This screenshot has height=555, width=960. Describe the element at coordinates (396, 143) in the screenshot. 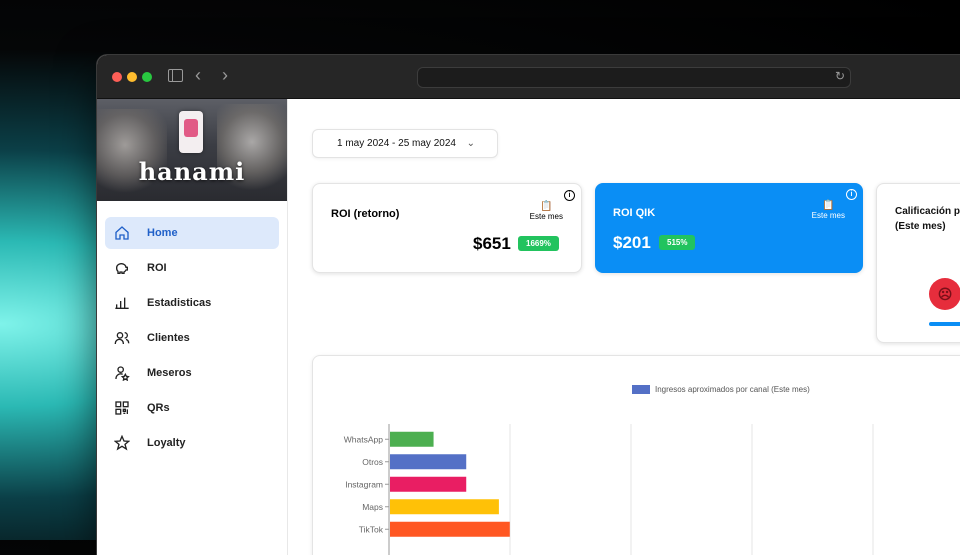

I see `date-range-label: 1 may 2024 - 25 may 2024` at that location.